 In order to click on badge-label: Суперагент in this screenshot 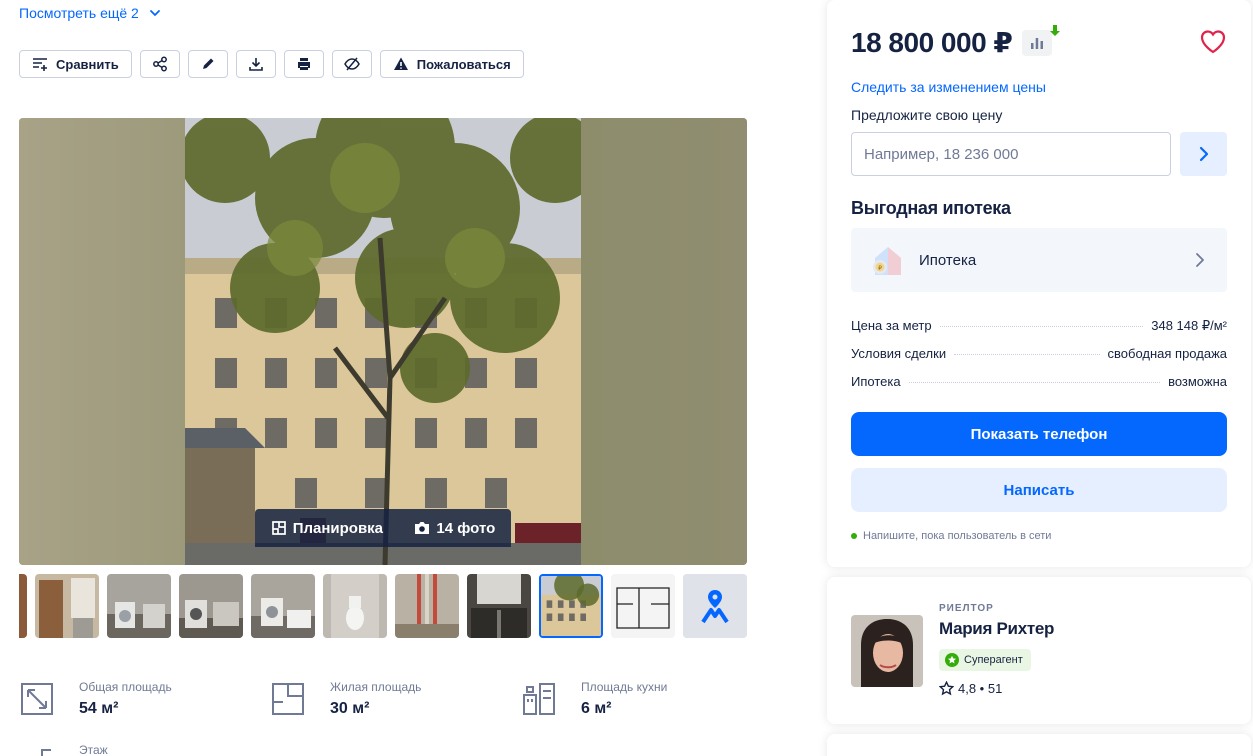, I will do `click(993, 660)`.